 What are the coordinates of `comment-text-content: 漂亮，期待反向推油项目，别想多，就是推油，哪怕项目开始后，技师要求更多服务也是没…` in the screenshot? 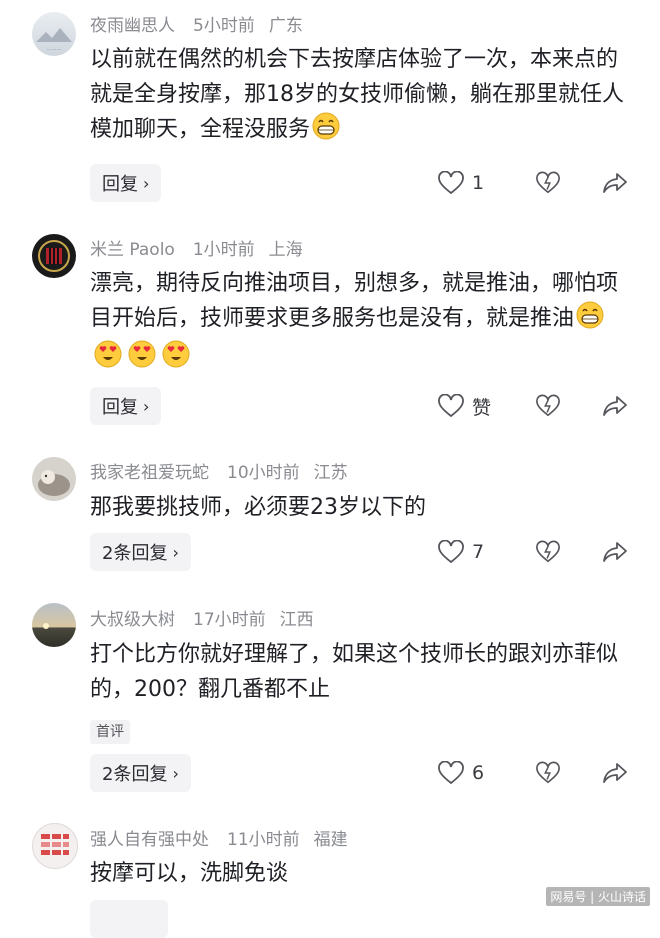 It's located at (354, 301).